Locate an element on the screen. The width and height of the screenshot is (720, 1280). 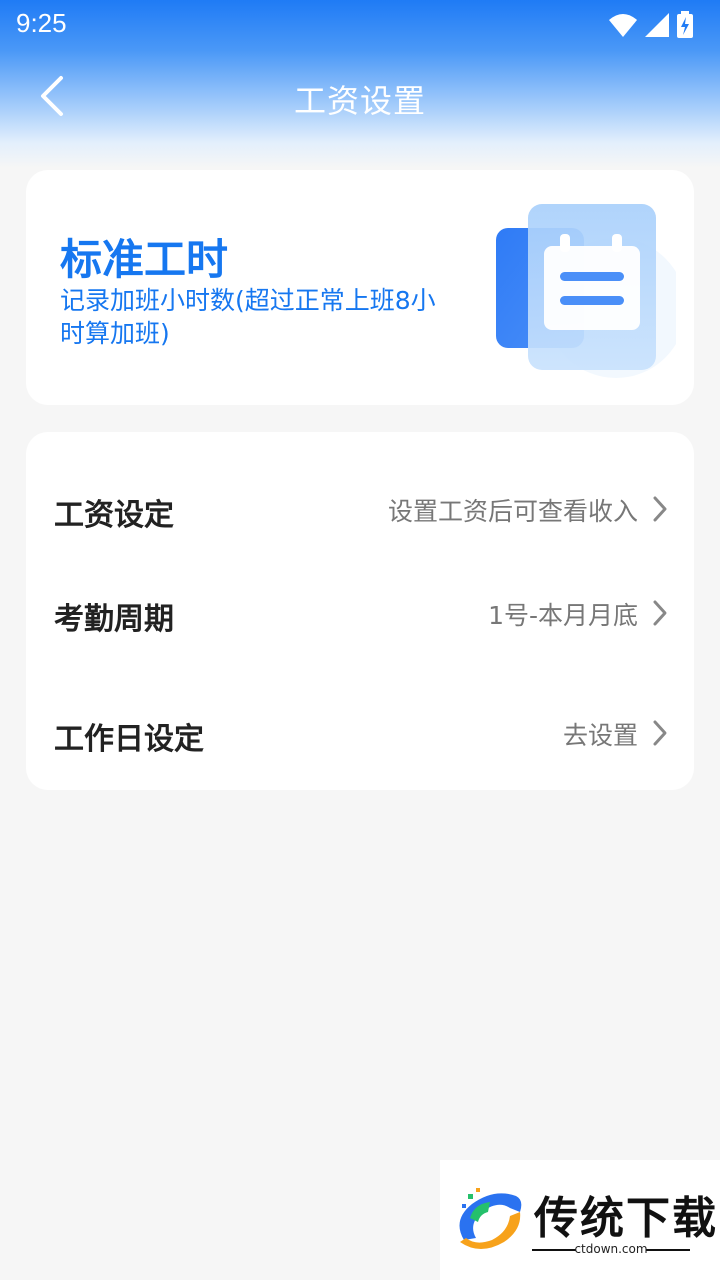
attendance-cycle-row: 考勤周期 1号-本月月底 is located at coordinates (360, 612).